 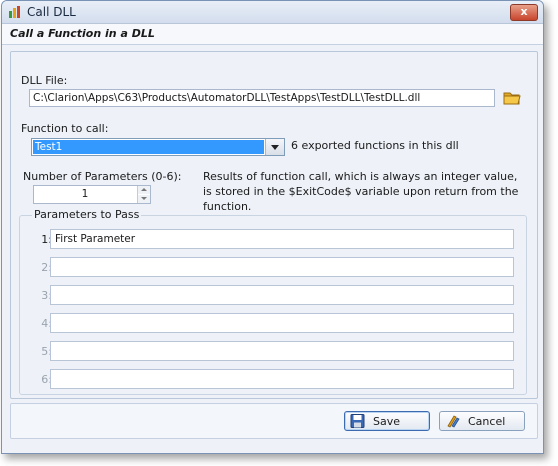 What do you see at coordinates (46, 351) in the screenshot?
I see `param-row-number: 5:` at bounding box center [46, 351].